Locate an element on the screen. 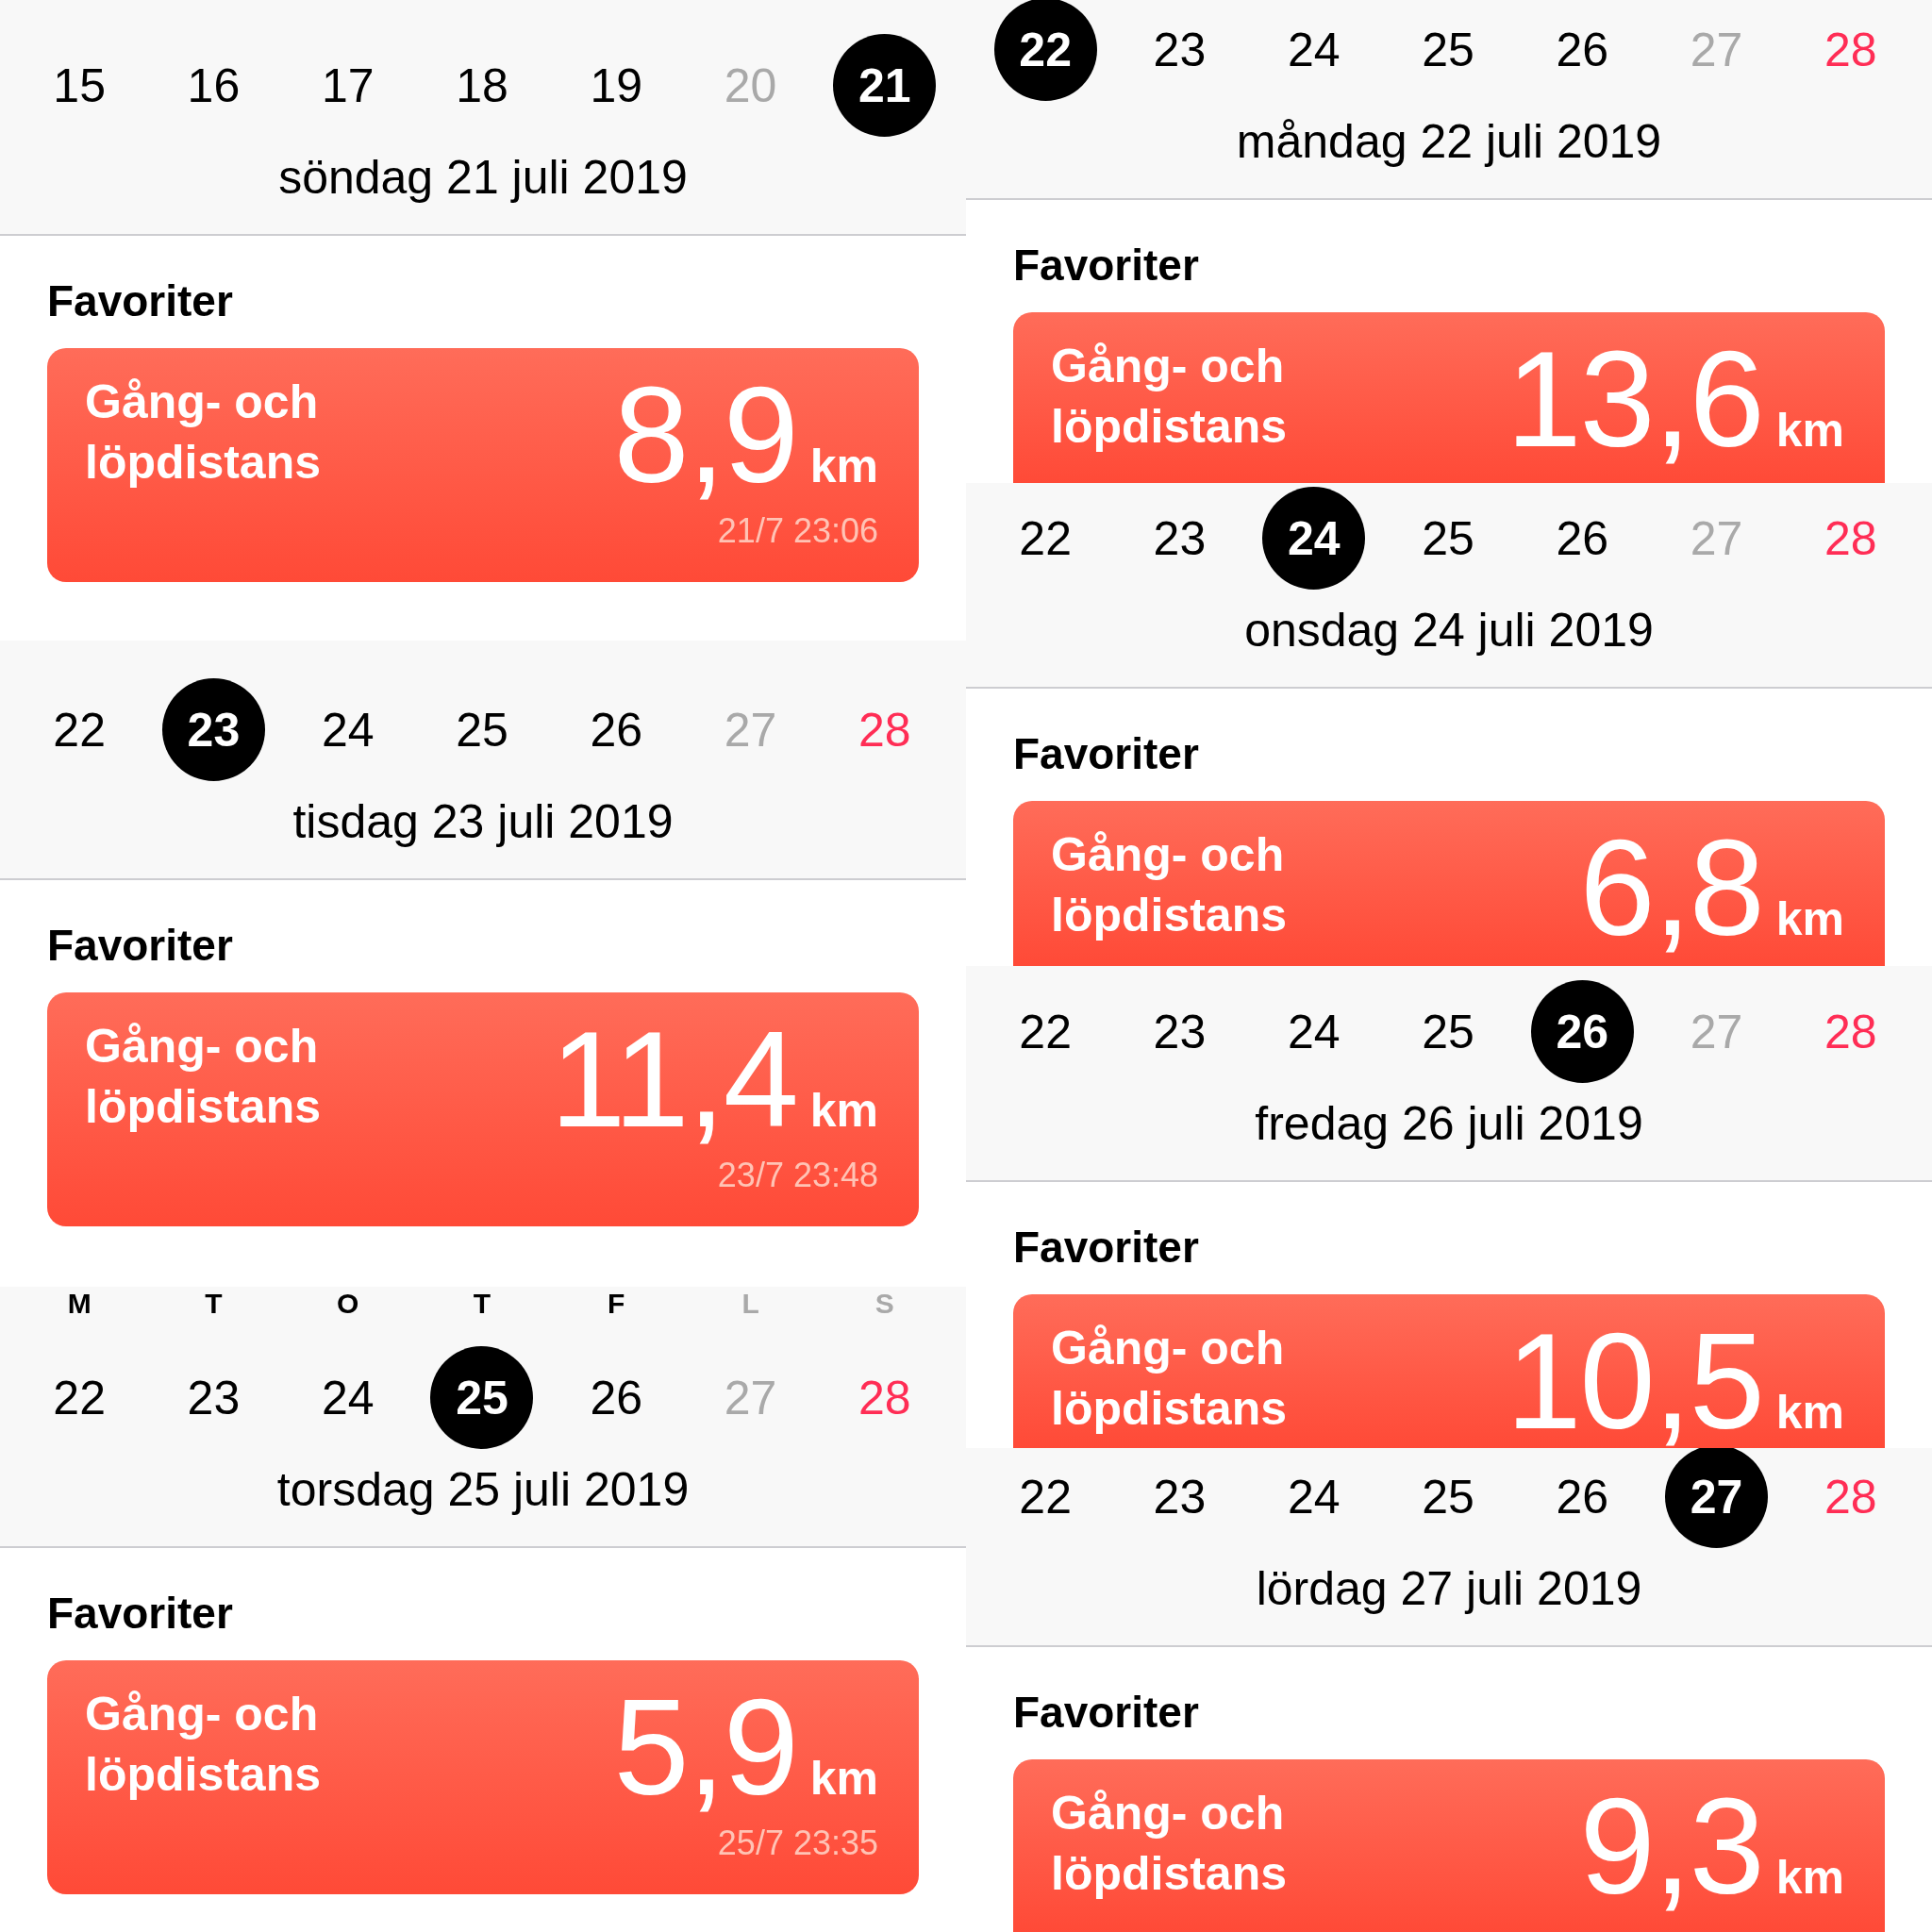 The image size is (1932, 1932). day-number: 21 is located at coordinates (885, 85).